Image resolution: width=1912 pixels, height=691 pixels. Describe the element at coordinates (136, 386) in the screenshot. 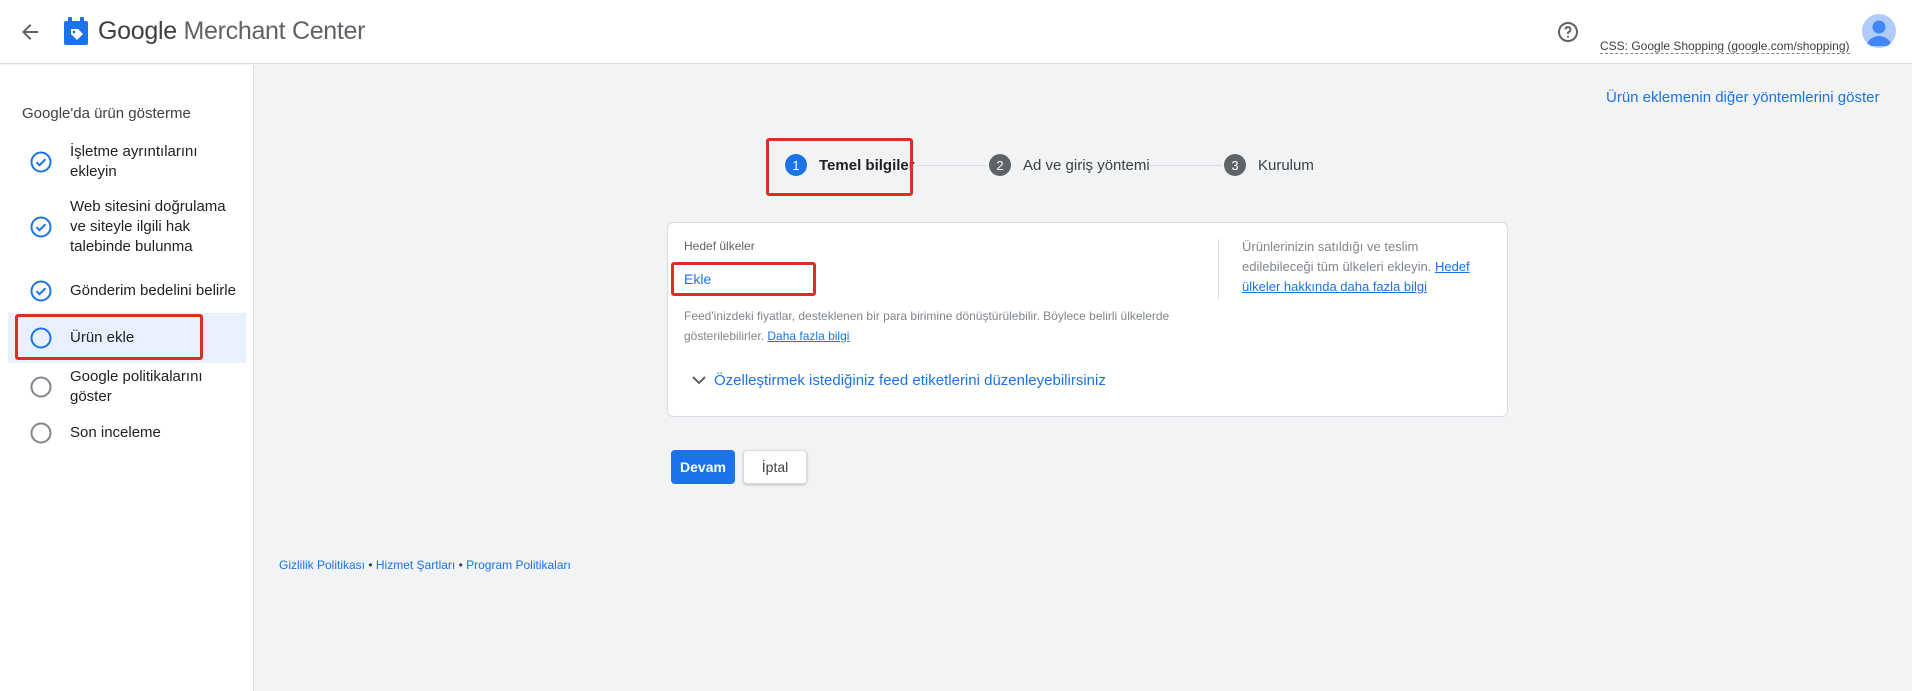

I see `sidebar-step-label: Google politikalarını göster` at that location.